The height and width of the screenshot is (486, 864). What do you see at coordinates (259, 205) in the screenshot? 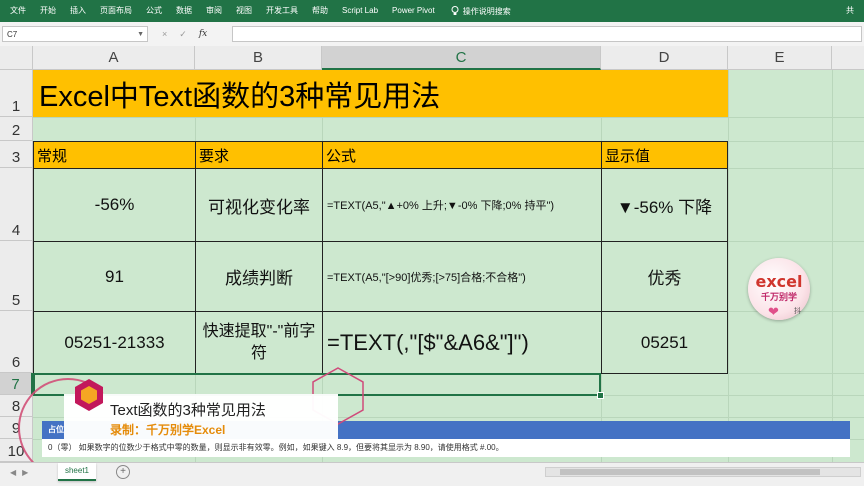
I see `cell-b4: 可视化变化率` at bounding box center [259, 205].